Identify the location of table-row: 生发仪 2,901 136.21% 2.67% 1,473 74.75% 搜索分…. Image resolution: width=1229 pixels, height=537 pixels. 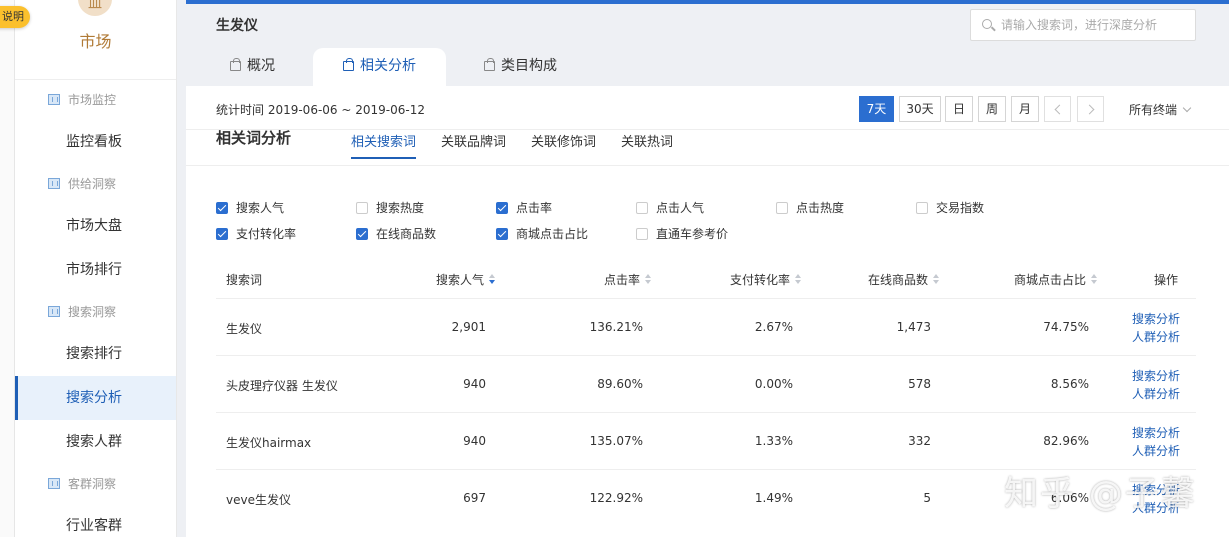
(706, 327).